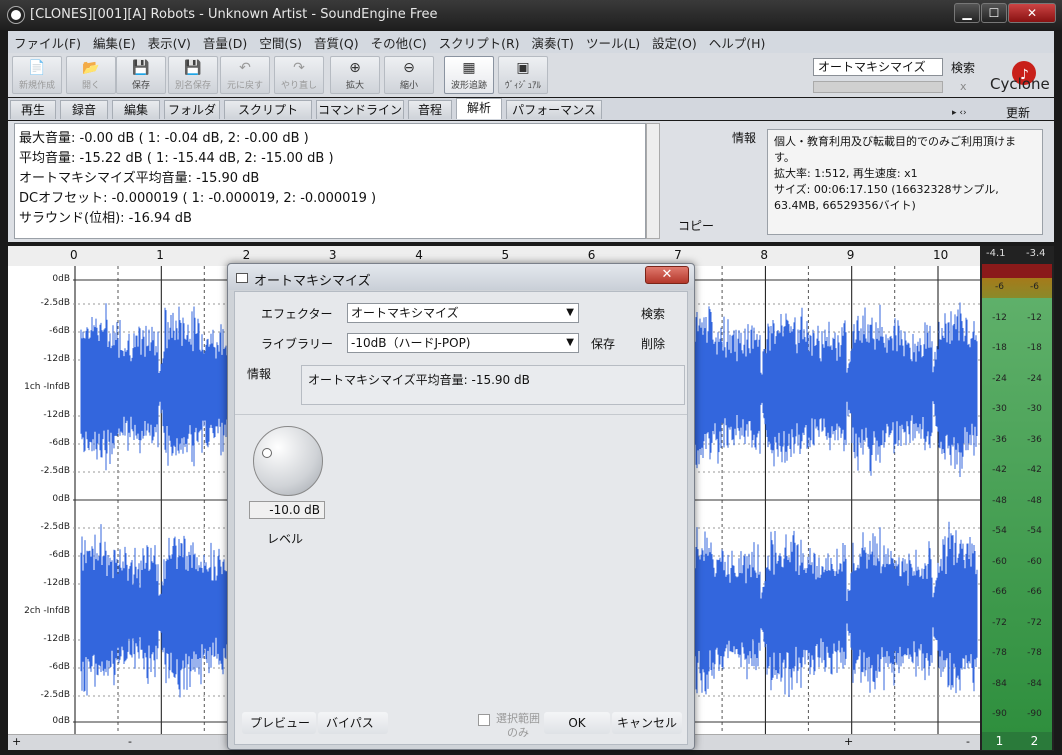 This screenshot has height=755, width=1062. What do you see at coordinates (967, 13) in the screenshot?
I see `minimize-button: ▁` at bounding box center [967, 13].